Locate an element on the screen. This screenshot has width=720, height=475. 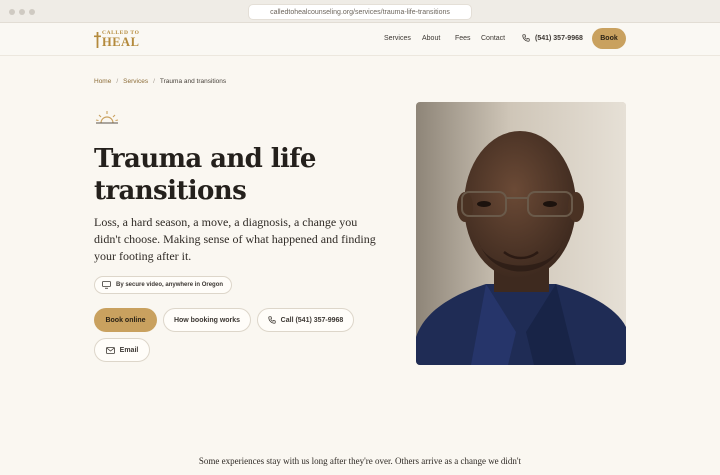
breadcrumb-services: Services is located at coordinates (135, 81).